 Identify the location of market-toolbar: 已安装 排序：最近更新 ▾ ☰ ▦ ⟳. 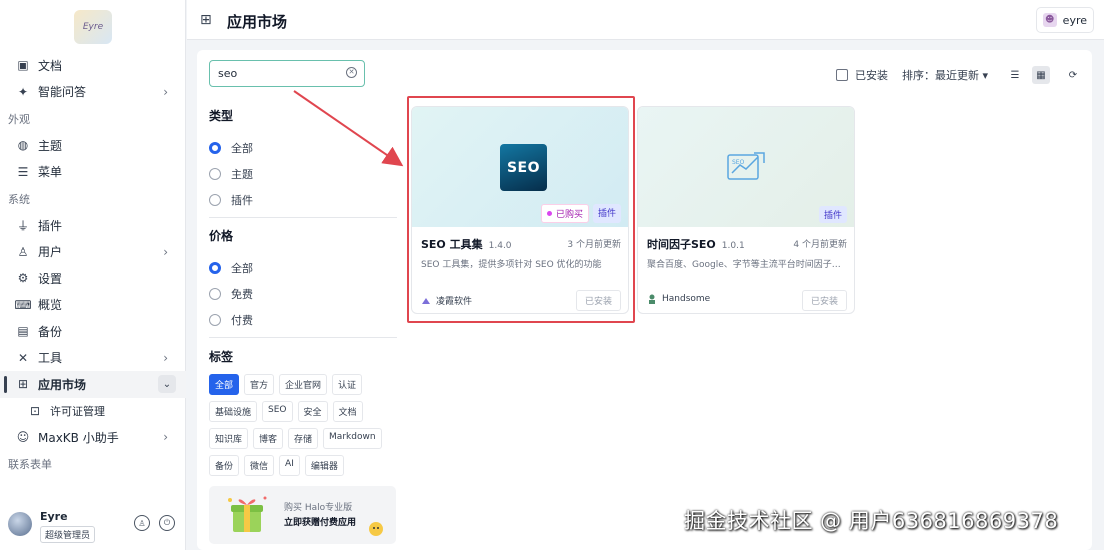
(958, 75).